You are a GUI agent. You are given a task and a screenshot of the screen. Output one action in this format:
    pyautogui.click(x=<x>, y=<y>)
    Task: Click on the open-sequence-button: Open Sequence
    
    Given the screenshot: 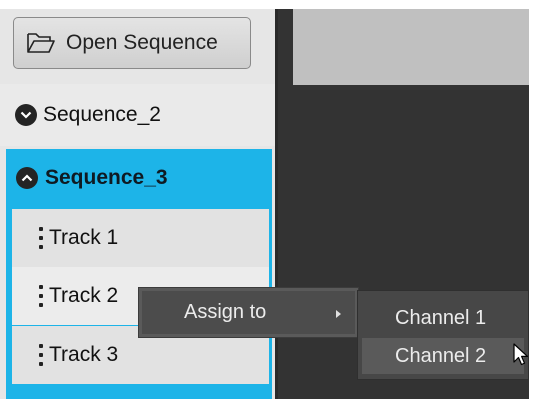 What is the action you would take?
    pyautogui.click(x=132, y=43)
    